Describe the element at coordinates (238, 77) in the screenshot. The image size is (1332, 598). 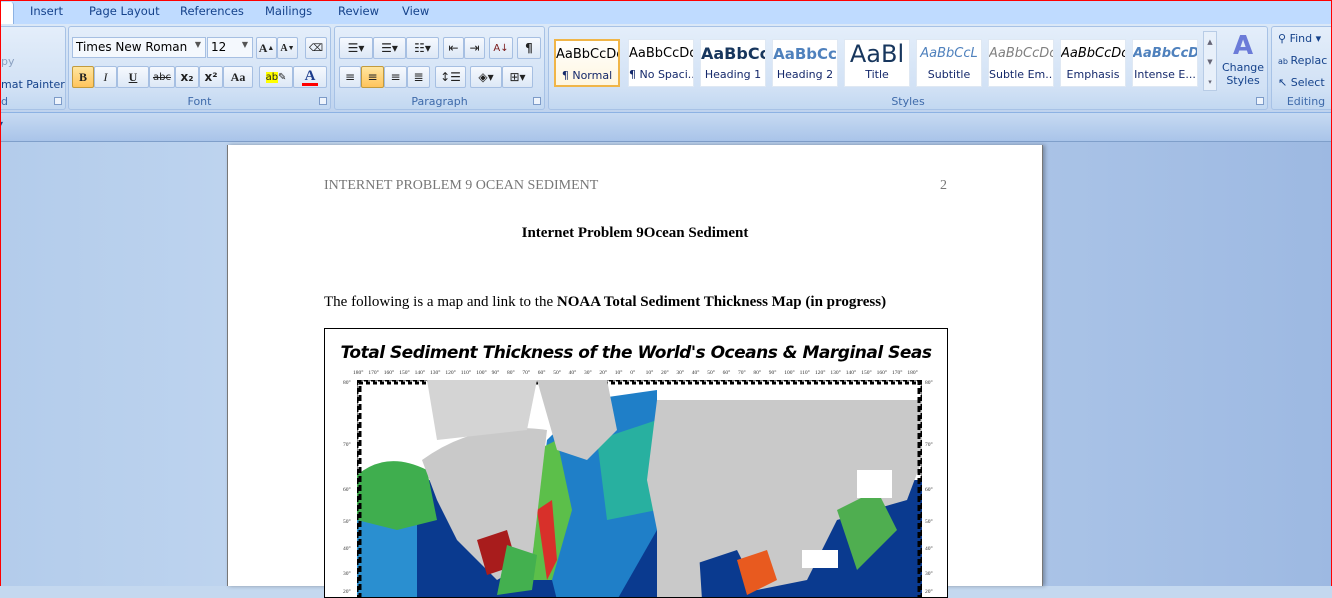
I see `change-case-button: Aa` at that location.